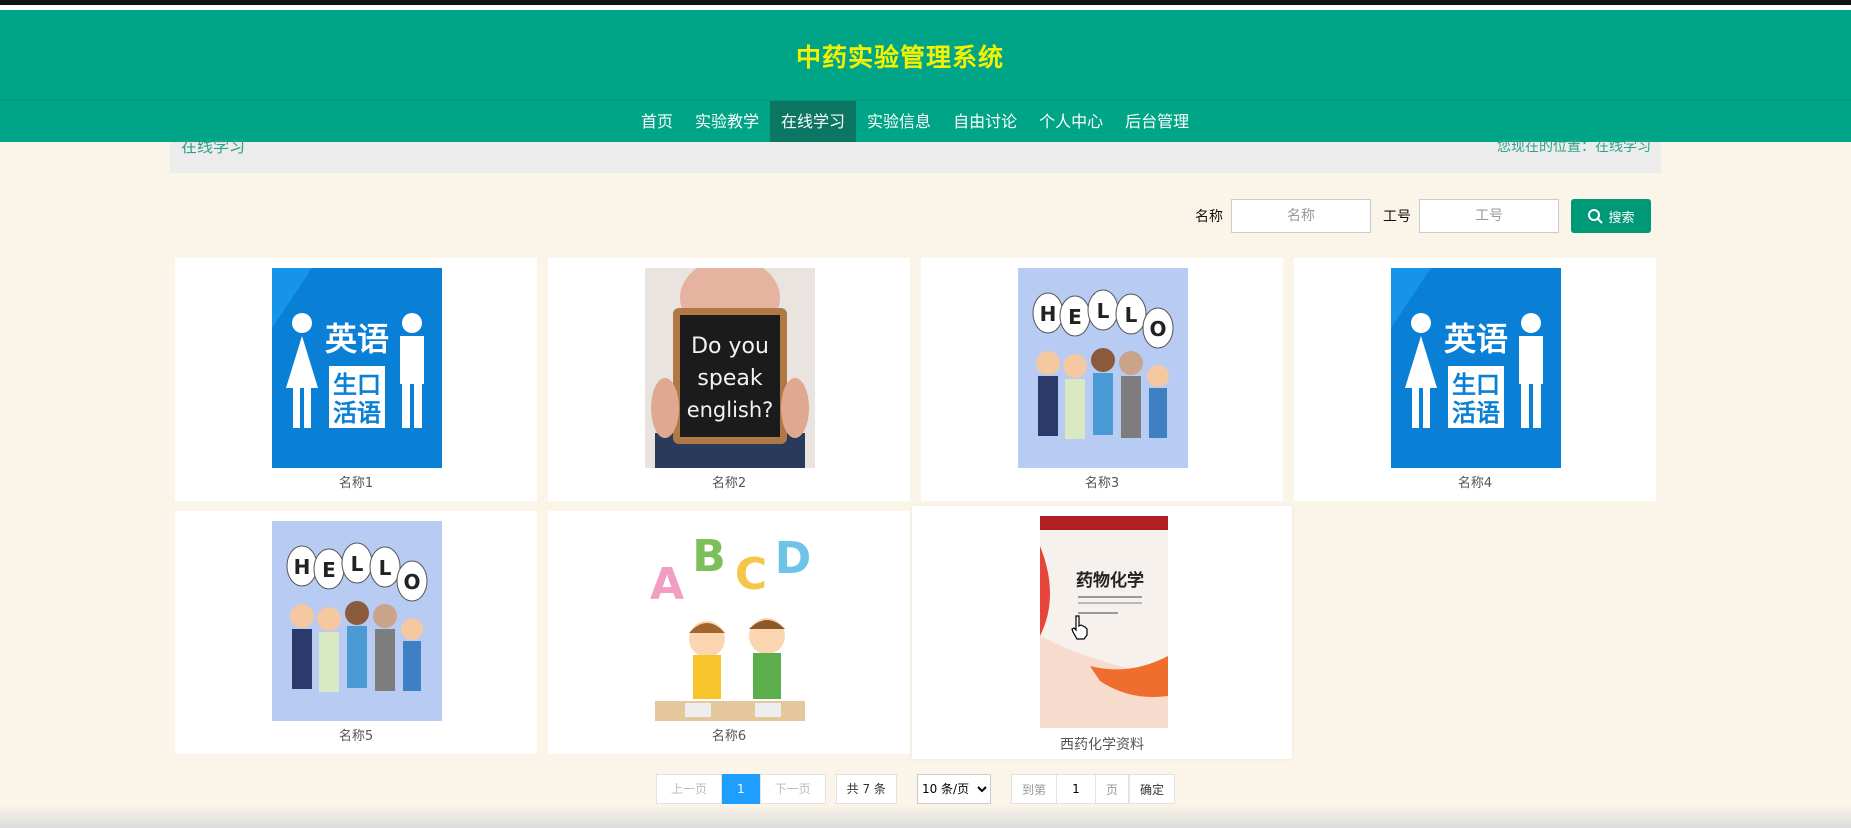 The height and width of the screenshot is (828, 1851). What do you see at coordinates (657, 122) in the screenshot?
I see `nav-item-home: 首页` at bounding box center [657, 122].